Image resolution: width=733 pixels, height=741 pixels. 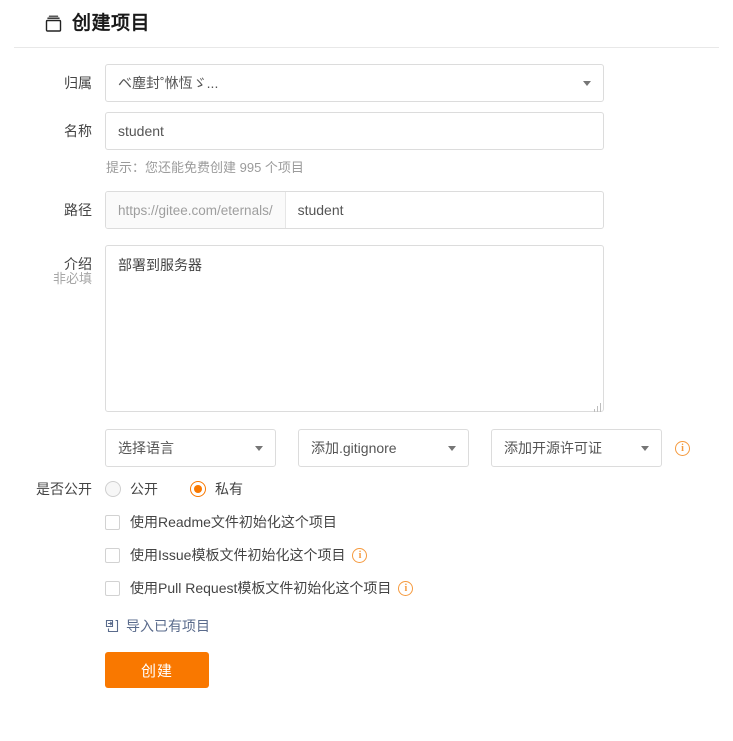 What do you see at coordinates (168, 626) in the screenshot?
I see `import-project-link: 导入已有项目` at bounding box center [168, 626].